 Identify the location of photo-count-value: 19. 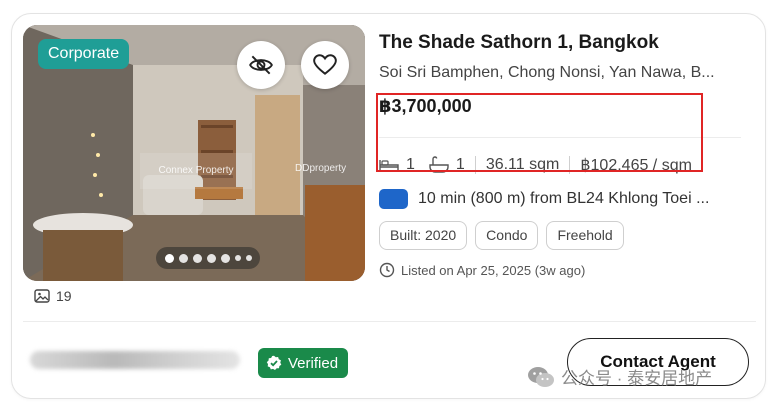
(64, 296).